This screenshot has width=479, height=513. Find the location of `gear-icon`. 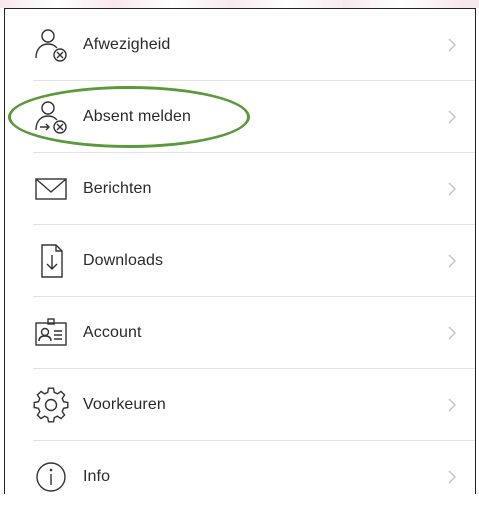

gear-icon is located at coordinates (51, 405).